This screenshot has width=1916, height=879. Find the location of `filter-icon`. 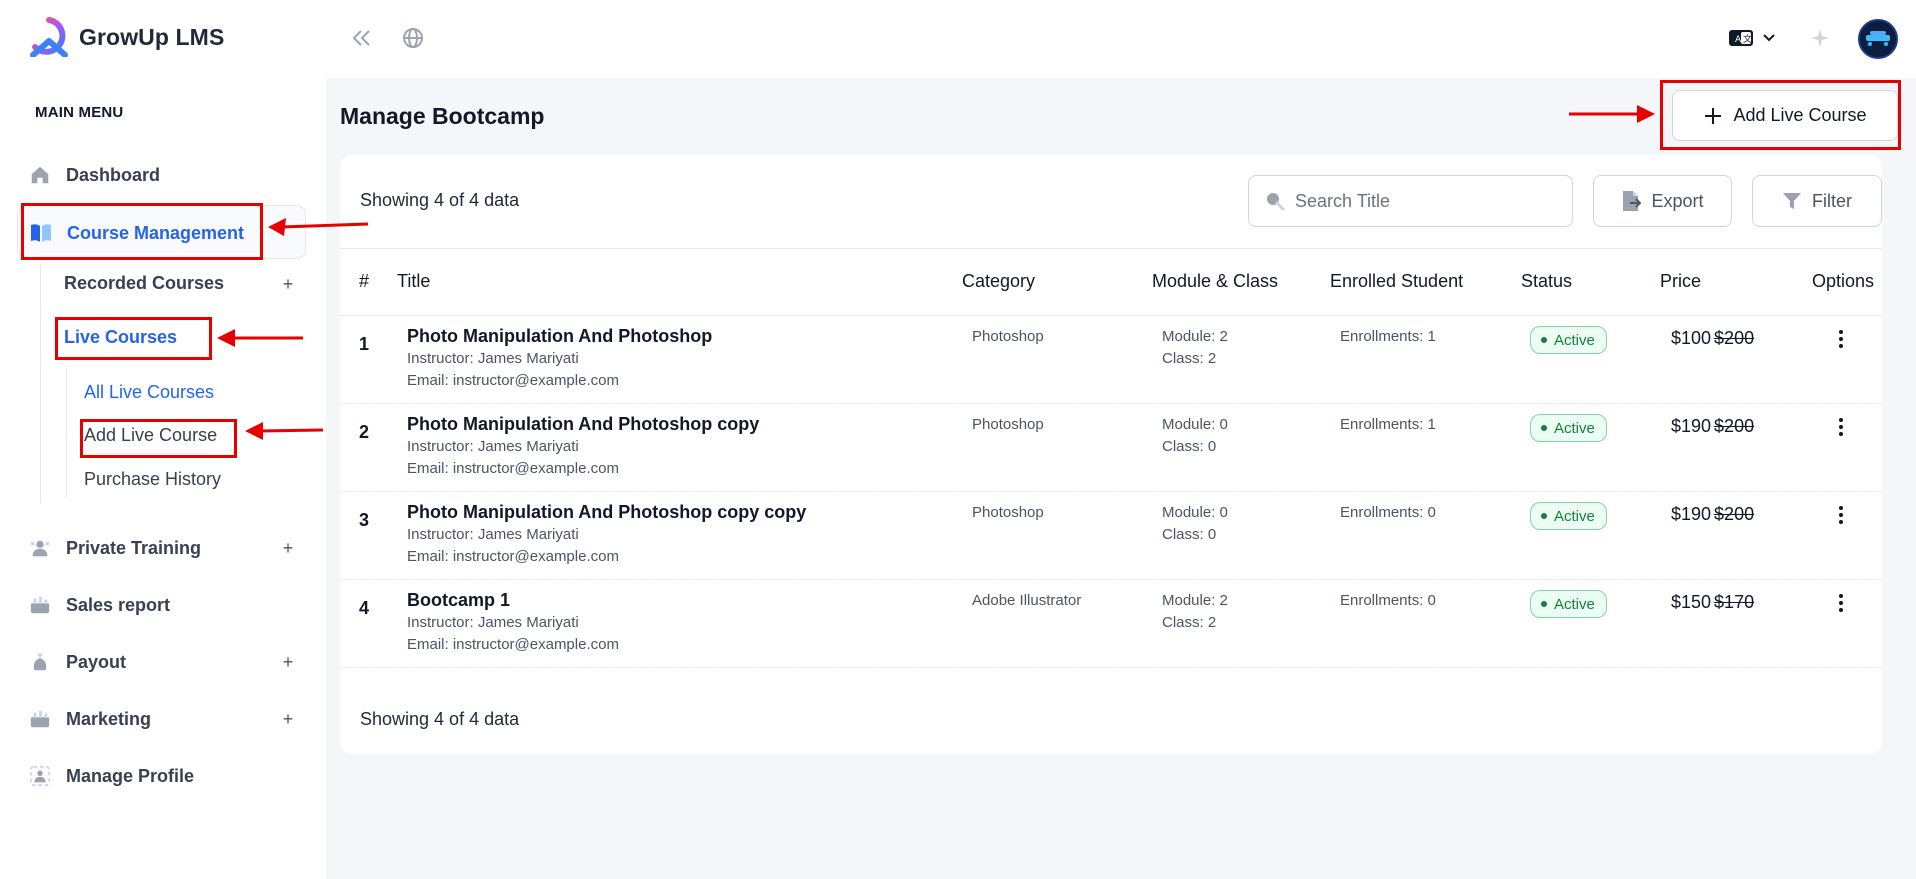

filter-icon is located at coordinates (1792, 201).